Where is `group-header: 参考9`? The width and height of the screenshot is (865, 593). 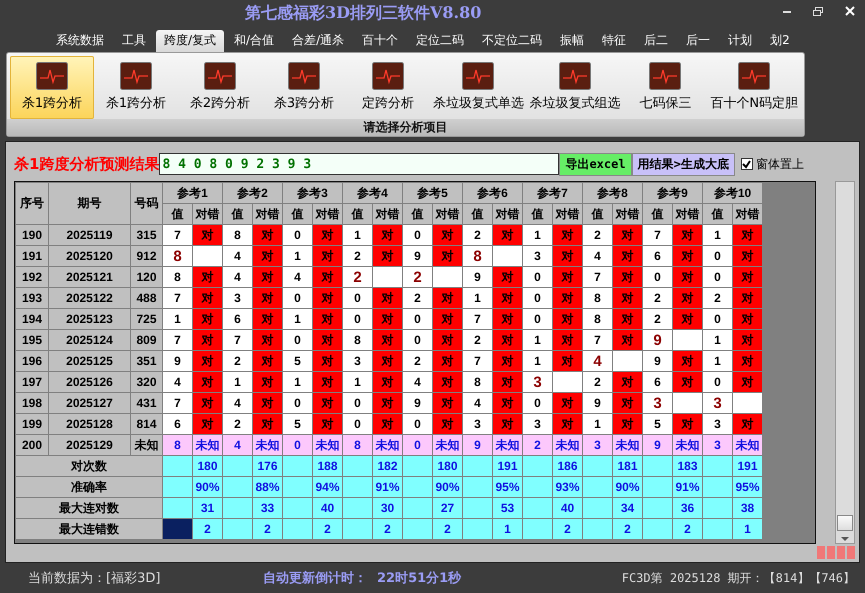
group-header: 参考9 is located at coordinates (672, 193).